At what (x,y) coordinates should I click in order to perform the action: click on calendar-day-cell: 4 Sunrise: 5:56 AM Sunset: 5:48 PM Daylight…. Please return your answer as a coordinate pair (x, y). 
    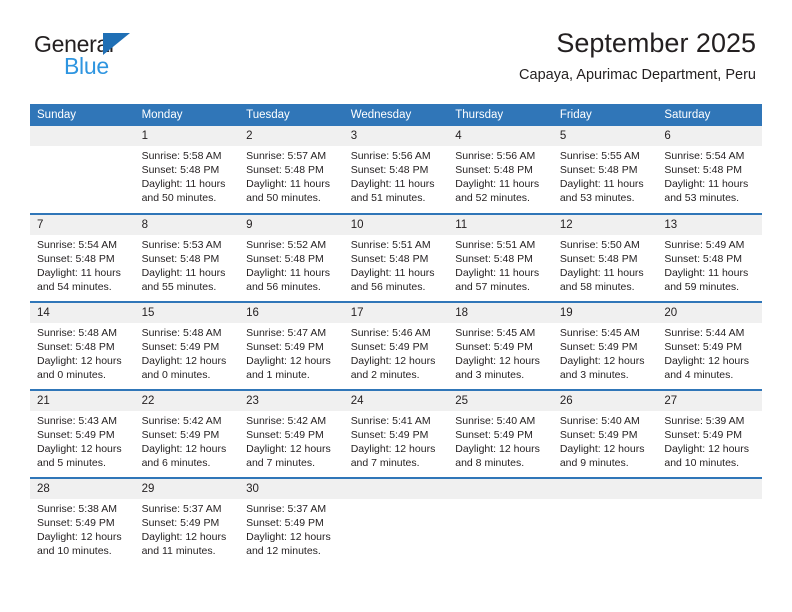
    Looking at the image, I should click on (500, 170).